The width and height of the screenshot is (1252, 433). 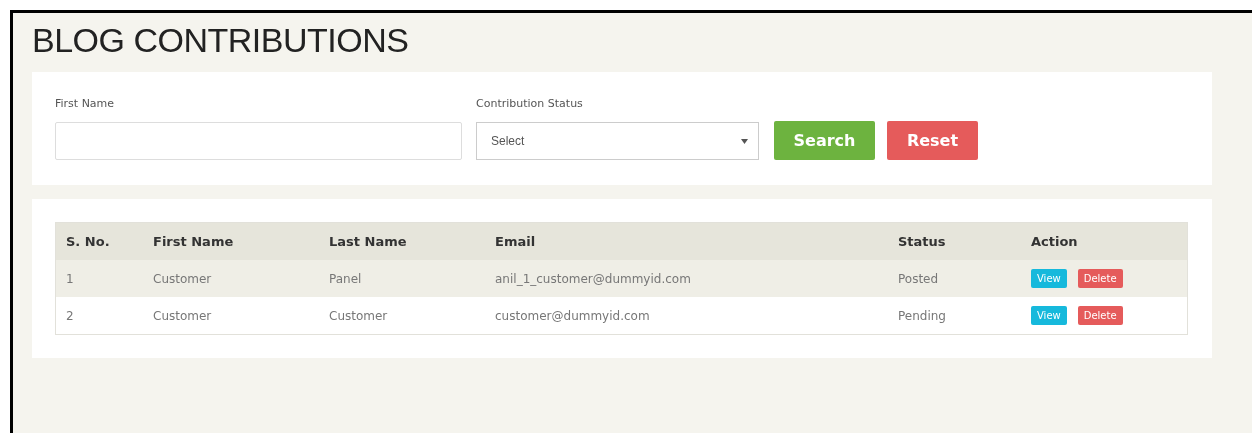 What do you see at coordinates (824, 140) in the screenshot?
I see `search-button: Search` at bounding box center [824, 140].